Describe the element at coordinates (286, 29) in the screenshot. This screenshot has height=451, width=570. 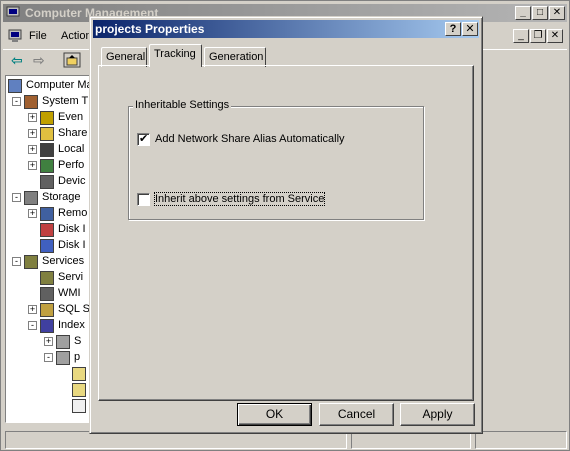
I see `dialog-title-bar: projects Properties ? ✕` at that location.